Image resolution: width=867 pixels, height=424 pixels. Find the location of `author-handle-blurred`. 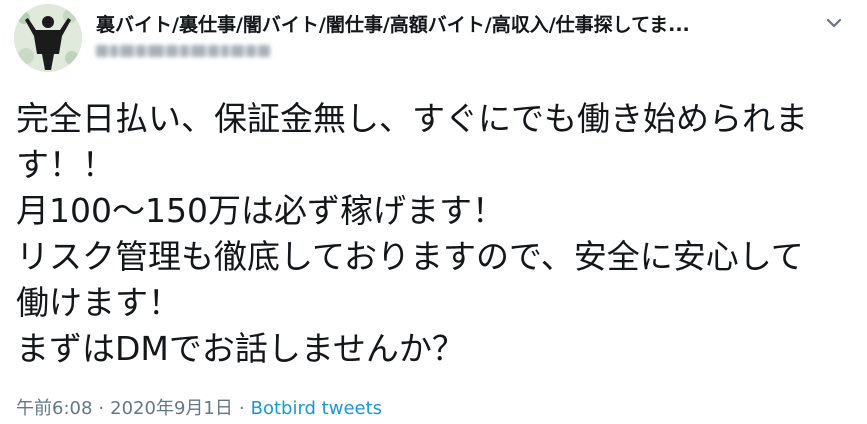

author-handle-blurred is located at coordinates (203, 51).